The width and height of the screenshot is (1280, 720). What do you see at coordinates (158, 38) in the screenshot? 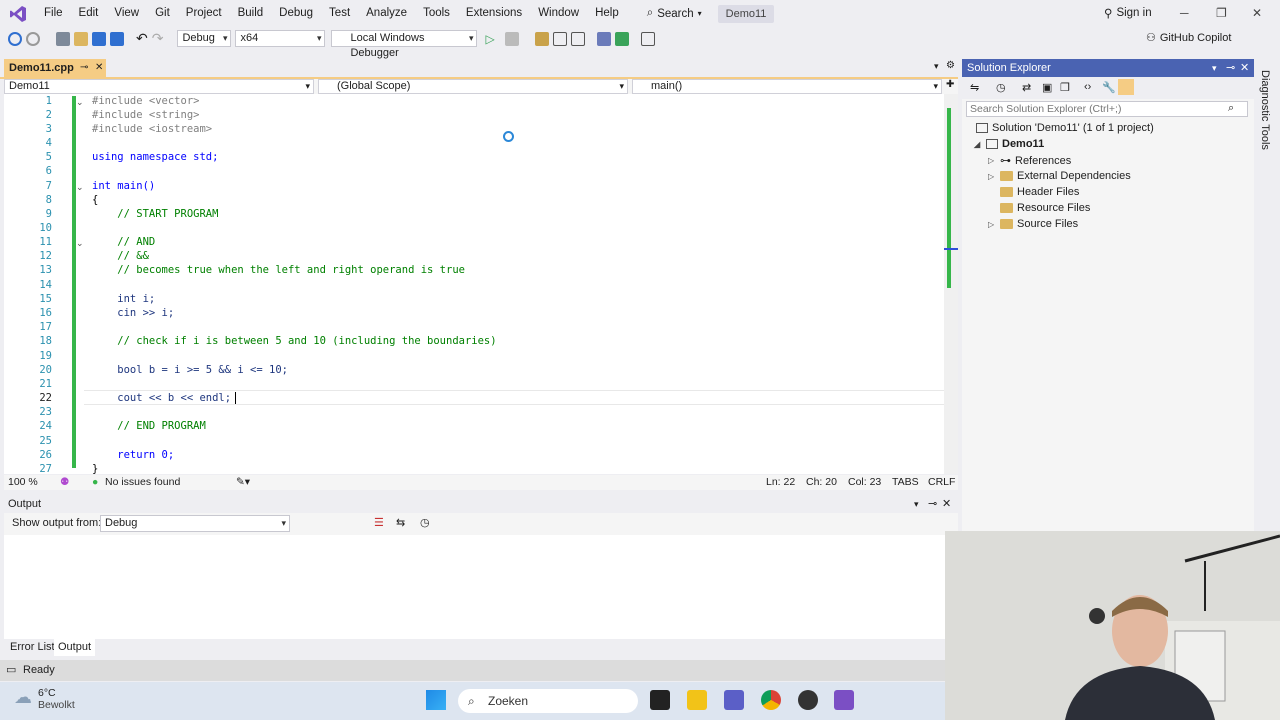
I see `redo-icon: ↷` at bounding box center [158, 38].